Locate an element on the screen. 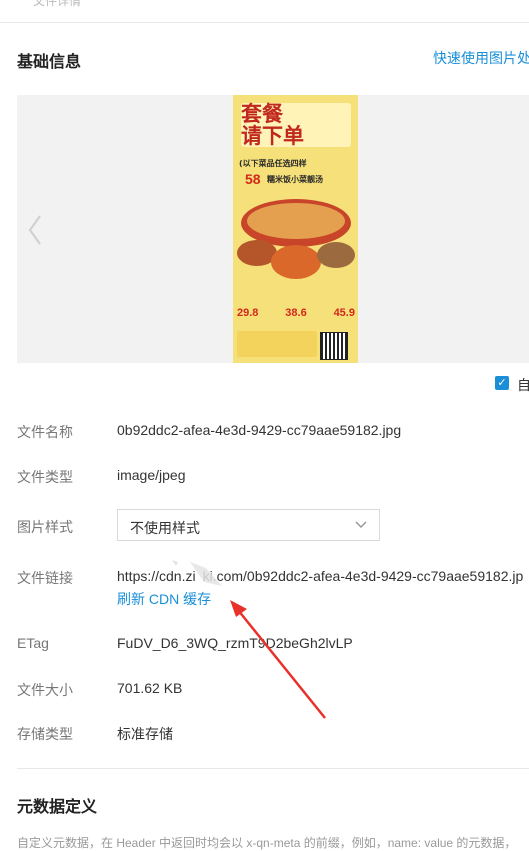  file-type-value: image/jpeg is located at coordinates (151, 475).